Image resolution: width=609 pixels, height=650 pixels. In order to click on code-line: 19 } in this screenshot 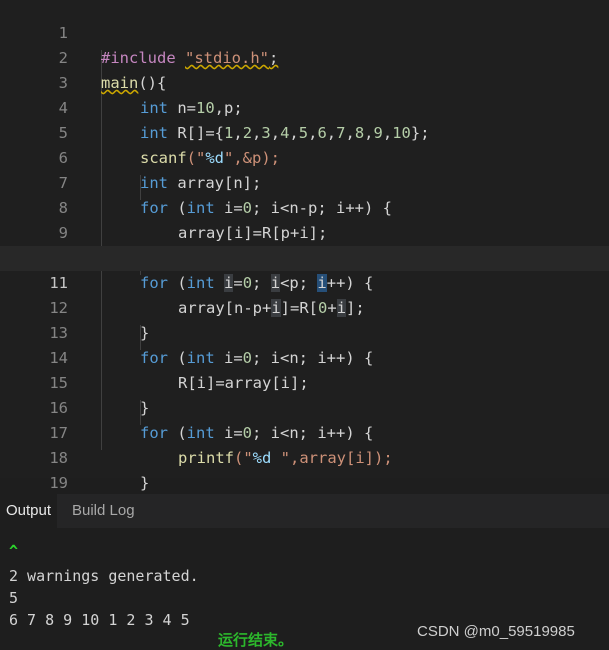, I will do `click(304, 481)`.